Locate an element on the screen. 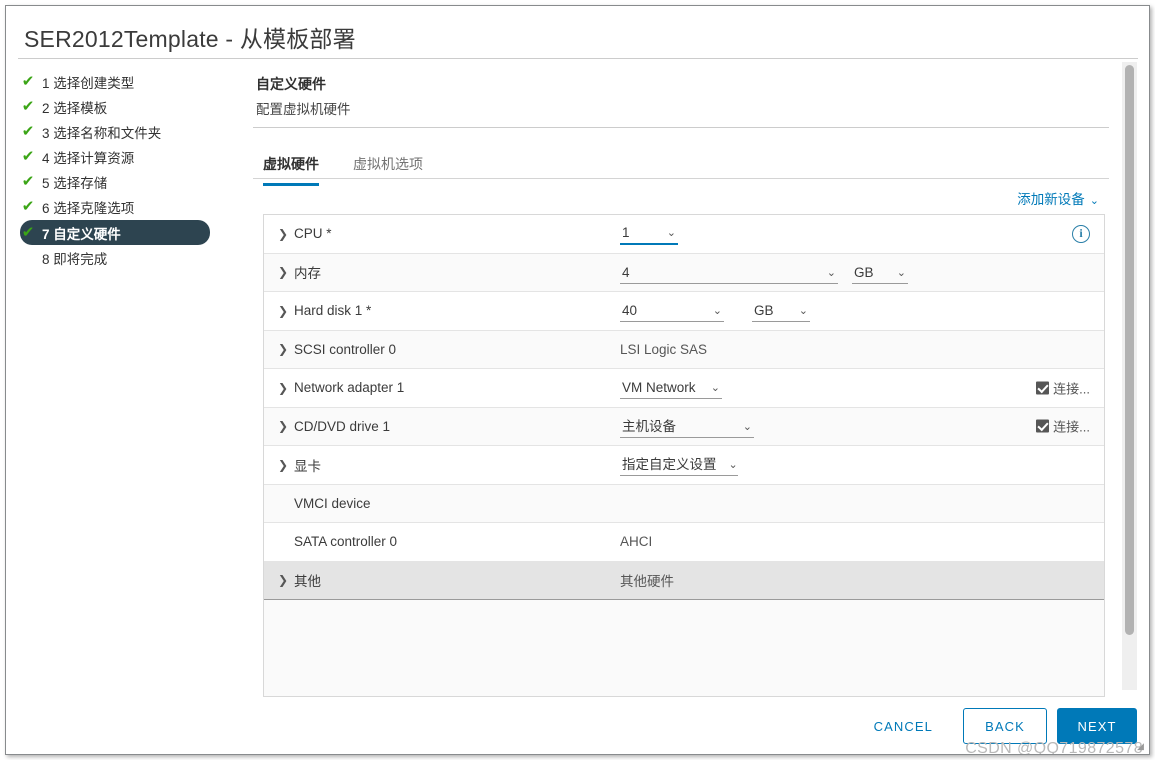 This screenshot has height=760, width=1155. hardware-row-label: Network adapter 1 is located at coordinates (349, 388).